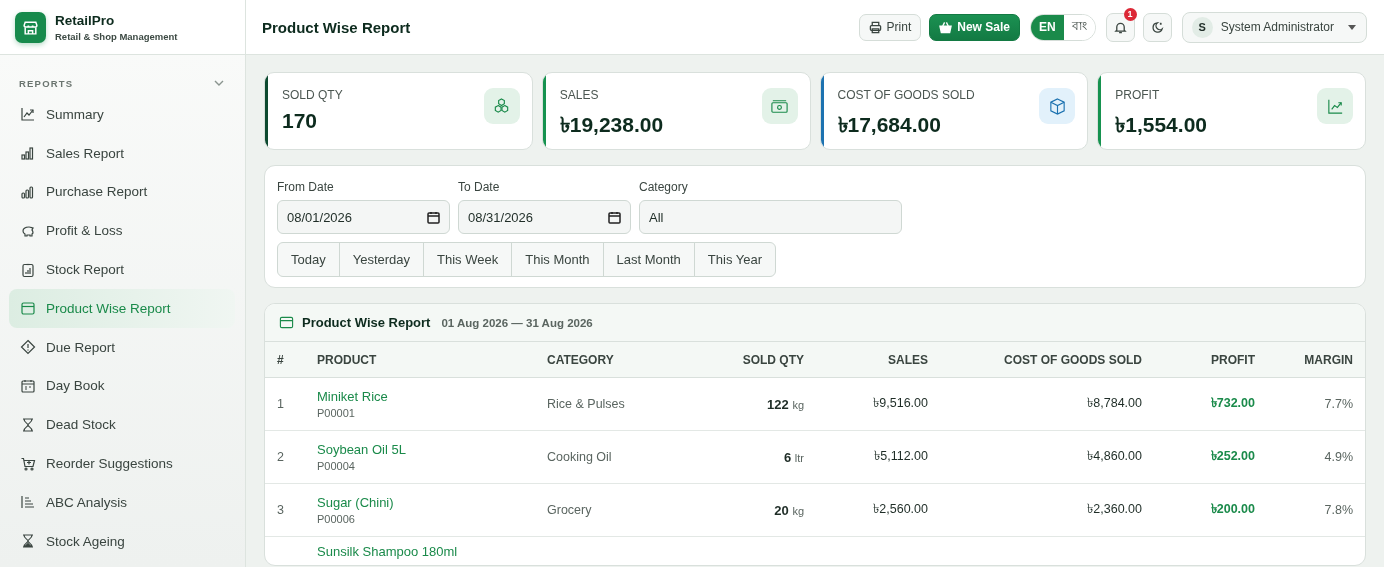 This screenshot has width=1384, height=567. What do you see at coordinates (1138, 95) in the screenshot?
I see `stat-label: PROFIT` at bounding box center [1138, 95].